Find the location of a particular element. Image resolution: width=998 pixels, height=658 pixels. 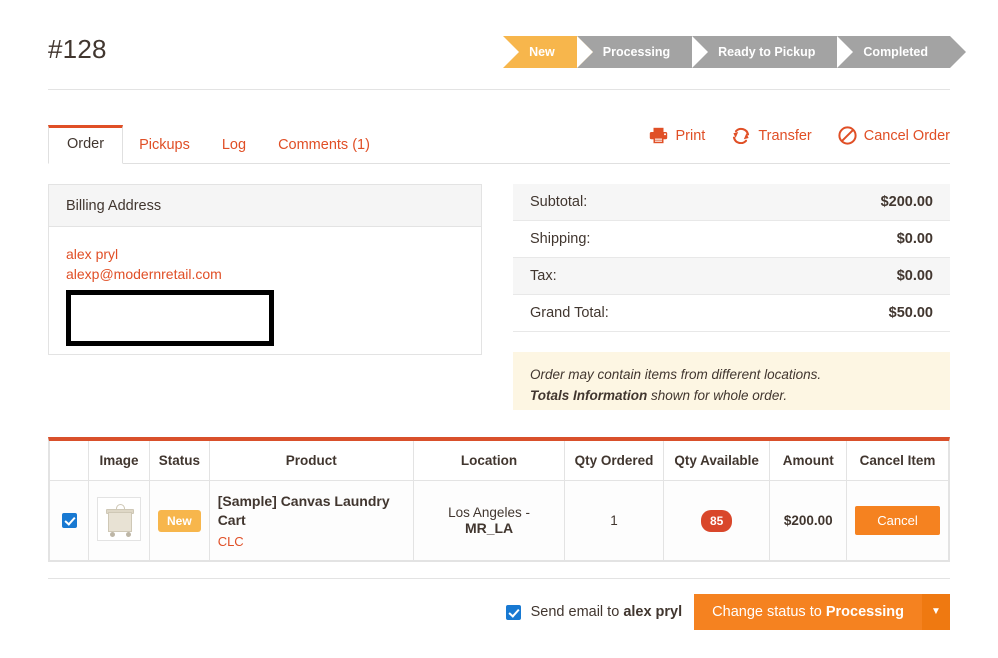

tab-log: Log is located at coordinates (234, 145).